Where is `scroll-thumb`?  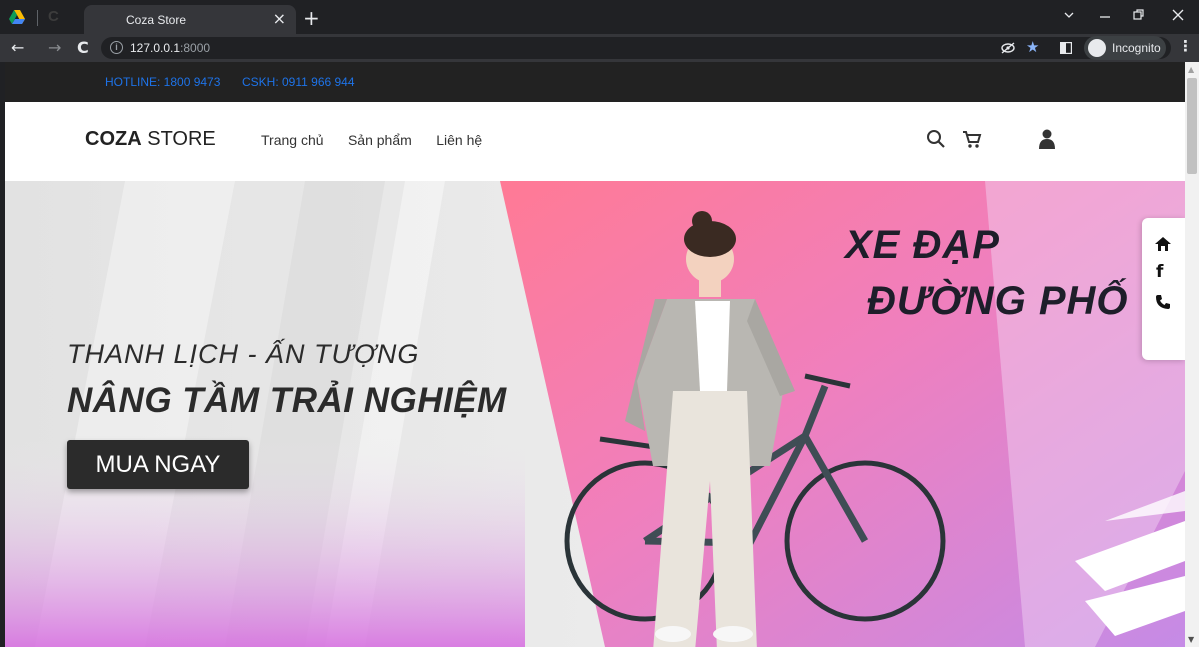
scroll-thumb is located at coordinates (1192, 126).